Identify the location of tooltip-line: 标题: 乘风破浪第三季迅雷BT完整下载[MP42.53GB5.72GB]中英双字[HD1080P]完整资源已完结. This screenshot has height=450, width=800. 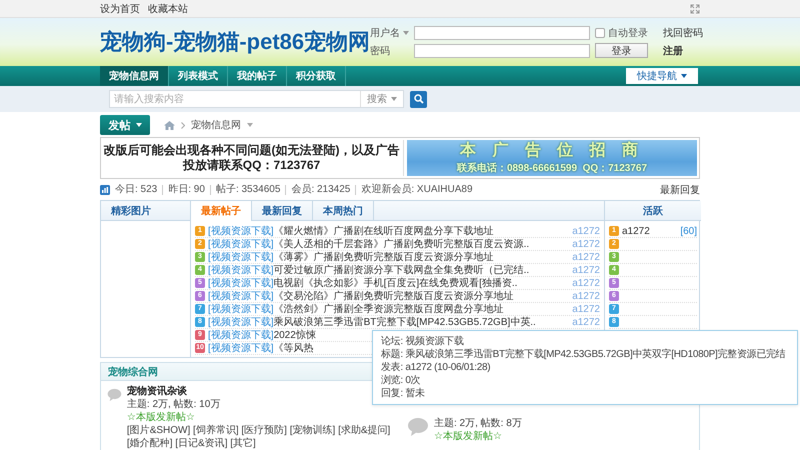
(583, 354).